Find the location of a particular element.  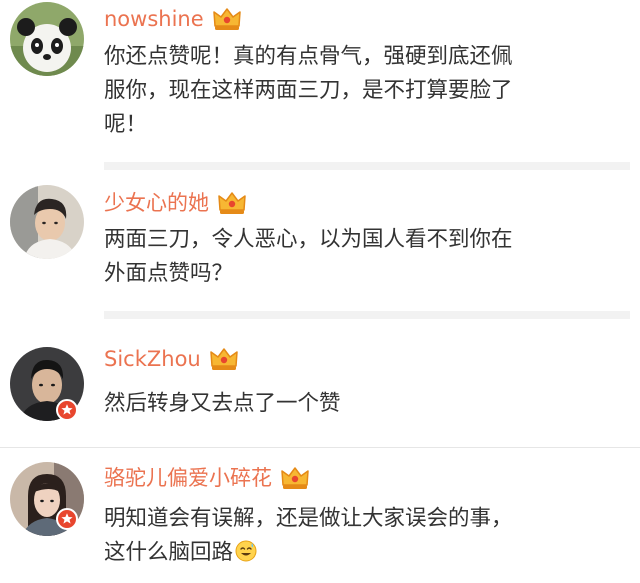

comment-line: 两面三刀，令人恶心，以为国人看不到你在 is located at coordinates (308, 239).